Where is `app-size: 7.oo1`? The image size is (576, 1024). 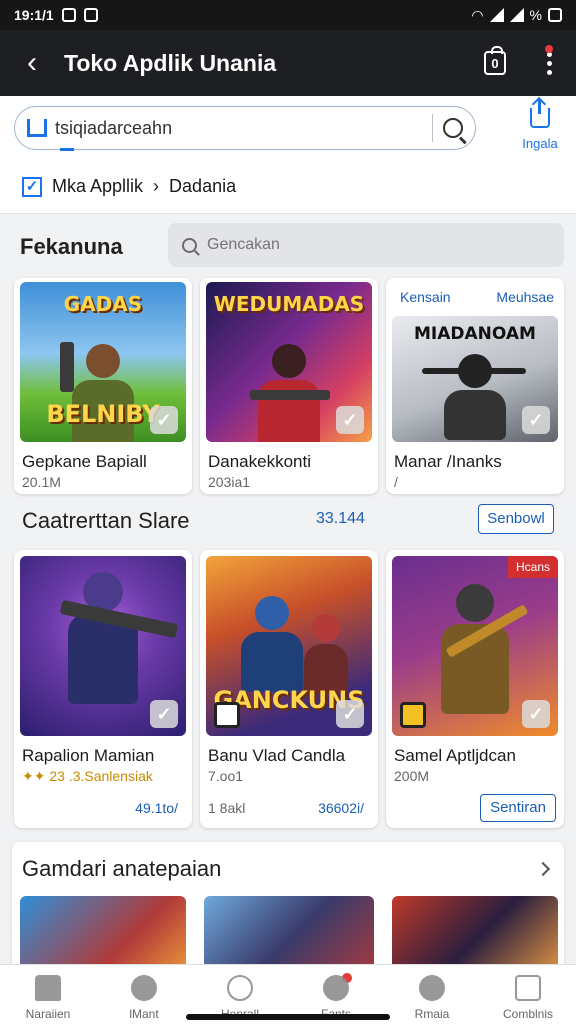
app-size: 7.oo1 is located at coordinates (226, 776).